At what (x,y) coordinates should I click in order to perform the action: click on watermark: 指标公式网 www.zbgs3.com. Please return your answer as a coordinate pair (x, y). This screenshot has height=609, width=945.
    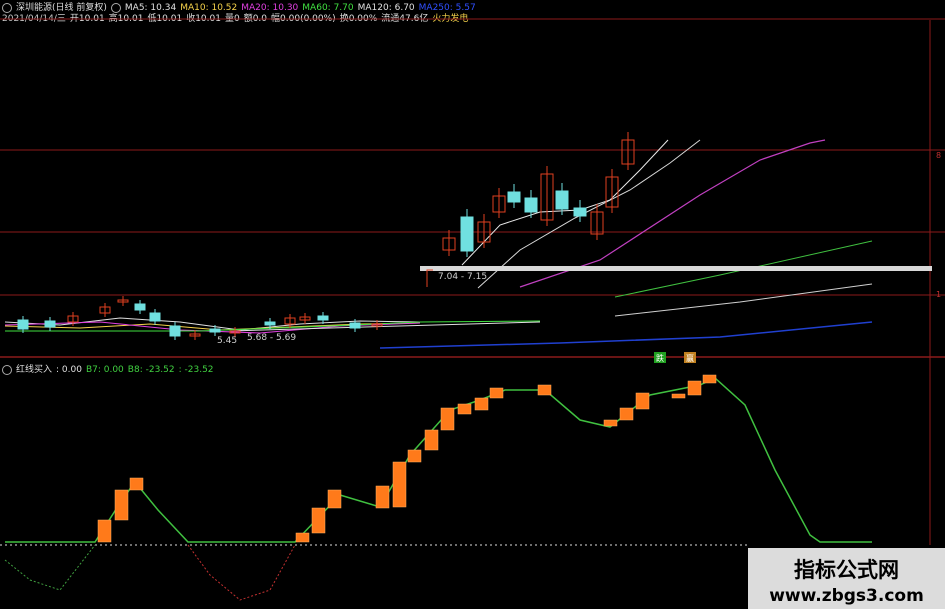
    Looking at the image, I should click on (846, 578).